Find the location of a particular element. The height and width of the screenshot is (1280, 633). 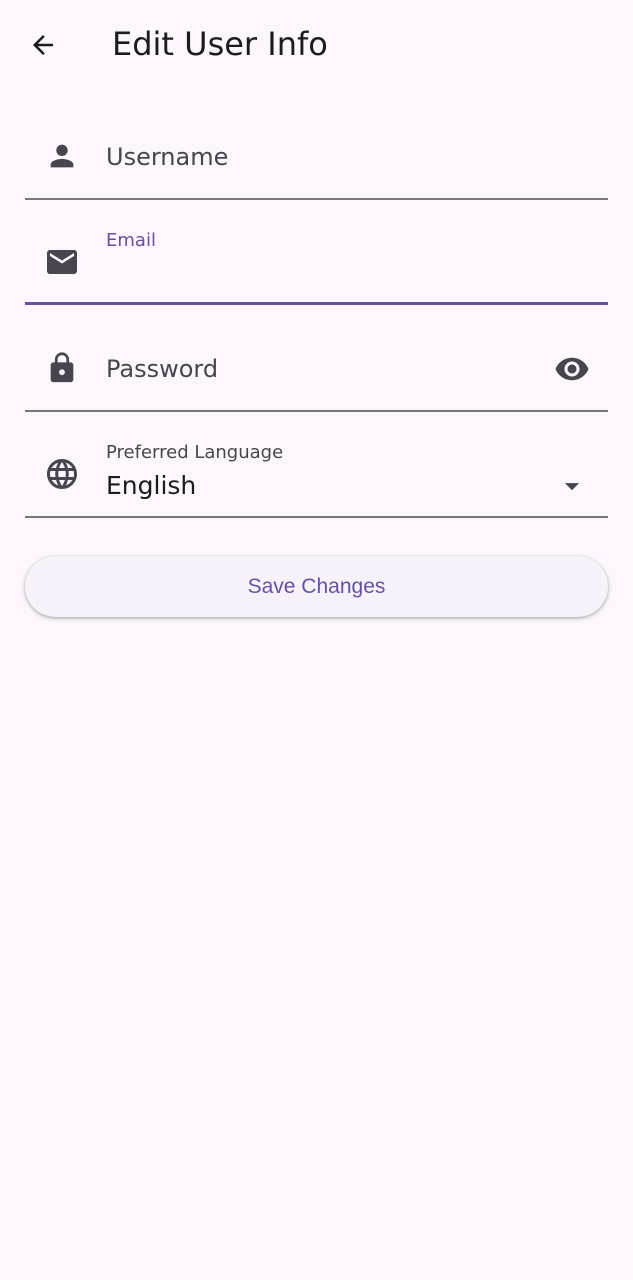

email-field: Email is located at coordinates (316, 252).